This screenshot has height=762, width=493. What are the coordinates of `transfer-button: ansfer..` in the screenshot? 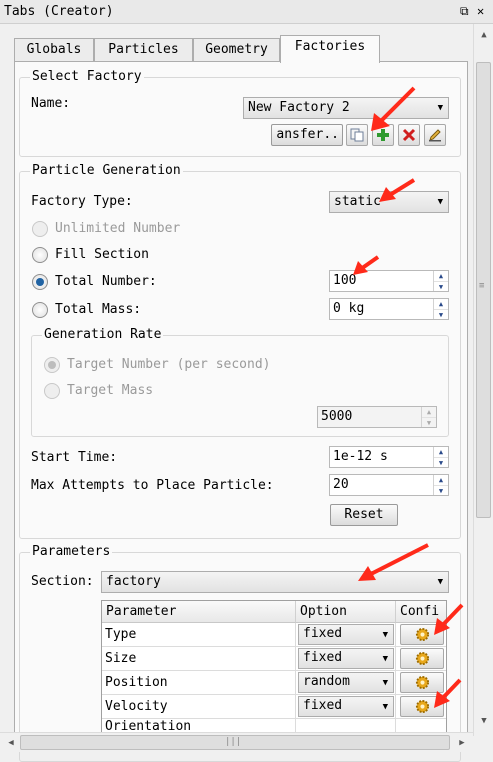 It's located at (307, 135).